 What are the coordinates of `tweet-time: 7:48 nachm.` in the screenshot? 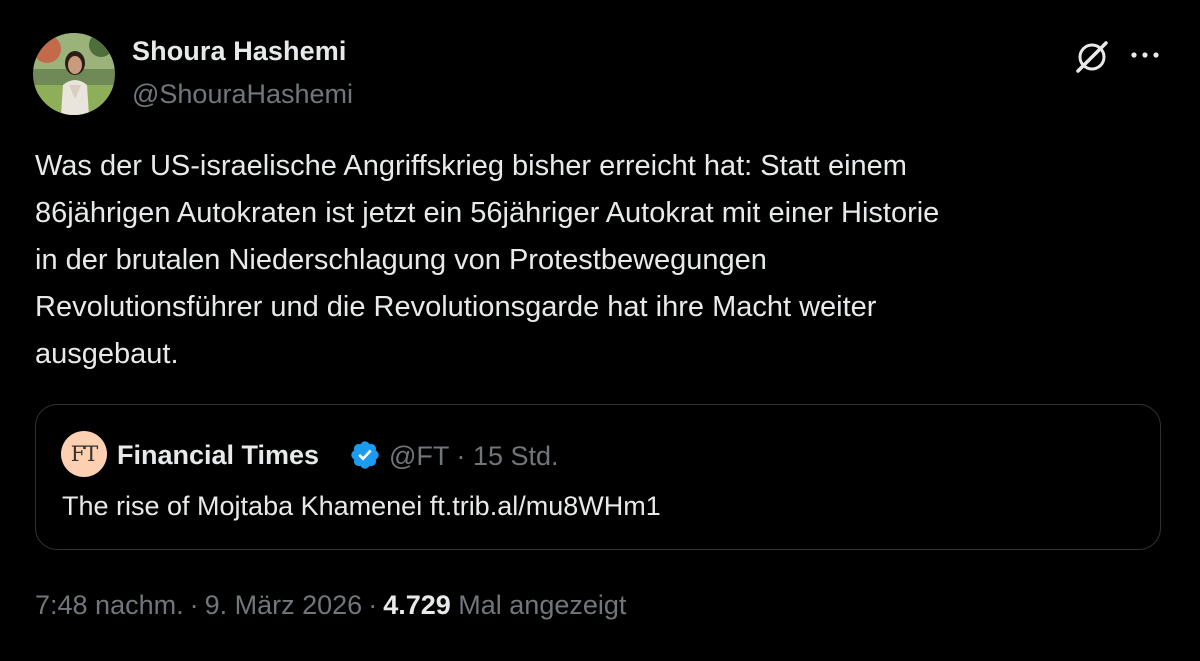 It's located at (109, 605).